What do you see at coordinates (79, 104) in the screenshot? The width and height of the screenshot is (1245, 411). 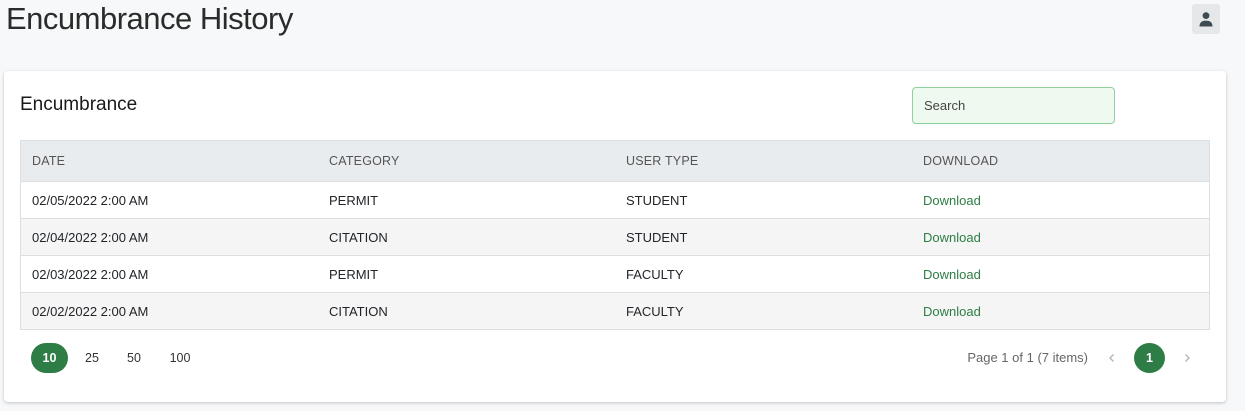 I see `card-title: Encumbrance` at bounding box center [79, 104].